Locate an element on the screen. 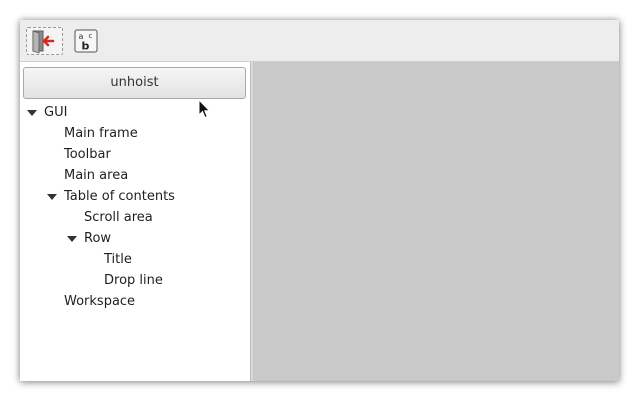  tree-node-scroll-area: Scroll area is located at coordinates (118, 217).